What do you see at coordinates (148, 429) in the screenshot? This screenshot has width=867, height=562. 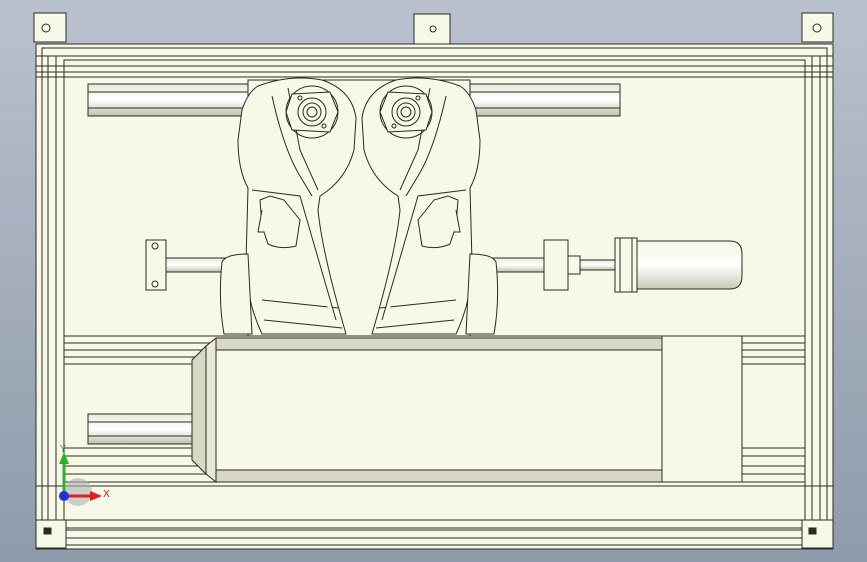 I see `lower-guide-rail` at bounding box center [148, 429].